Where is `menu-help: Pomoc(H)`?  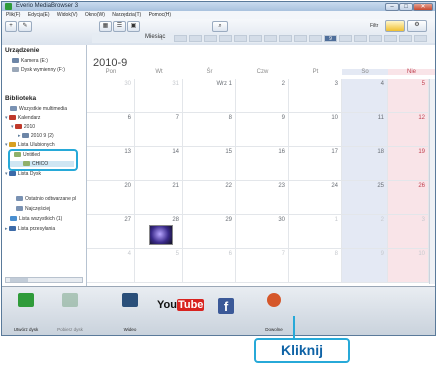
menu-help: Pomoc(H) is located at coordinates (160, 15).